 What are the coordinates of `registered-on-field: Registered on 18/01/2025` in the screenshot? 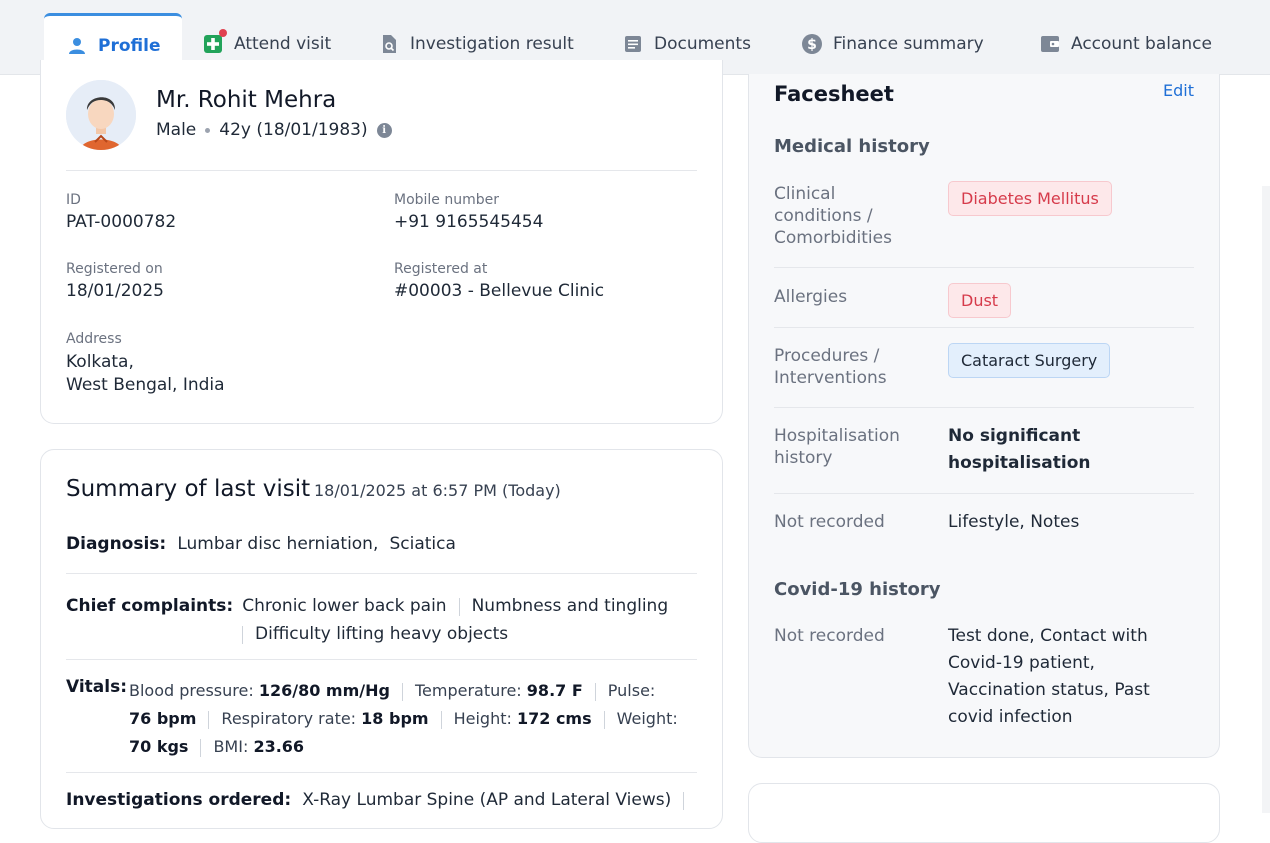 It's located at (115, 281).